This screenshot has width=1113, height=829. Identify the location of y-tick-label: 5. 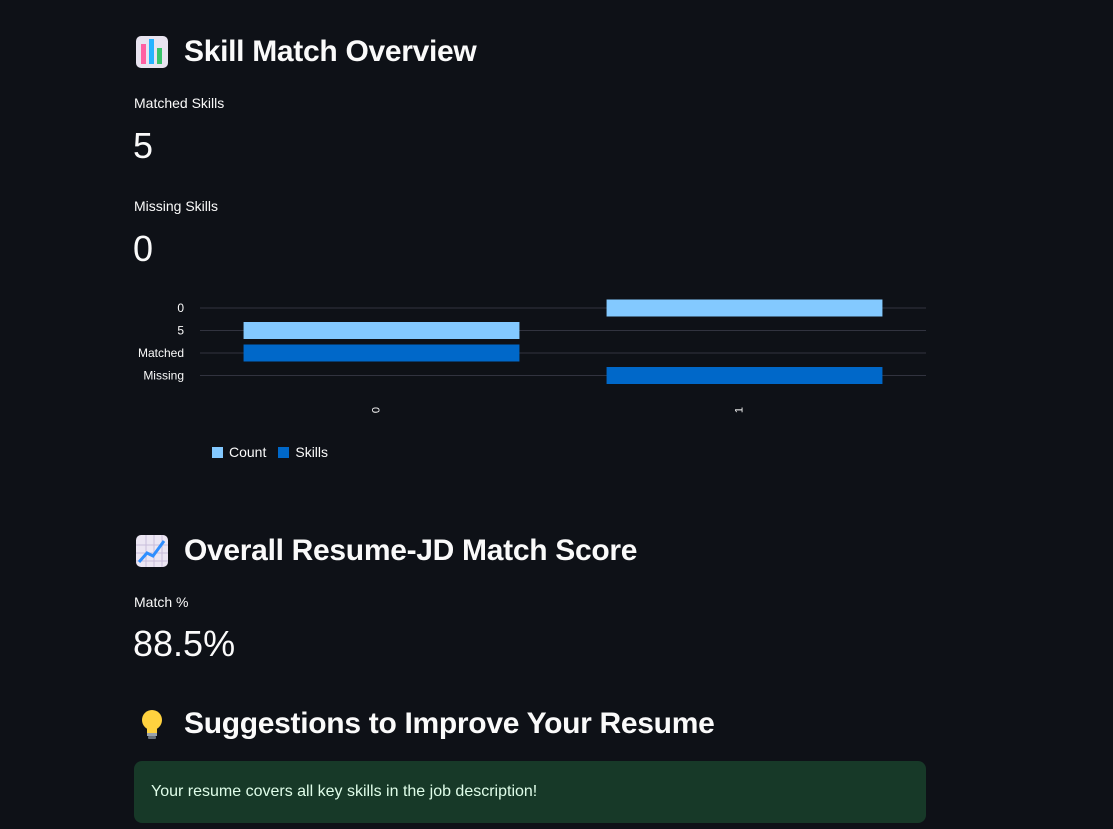
(180, 331).